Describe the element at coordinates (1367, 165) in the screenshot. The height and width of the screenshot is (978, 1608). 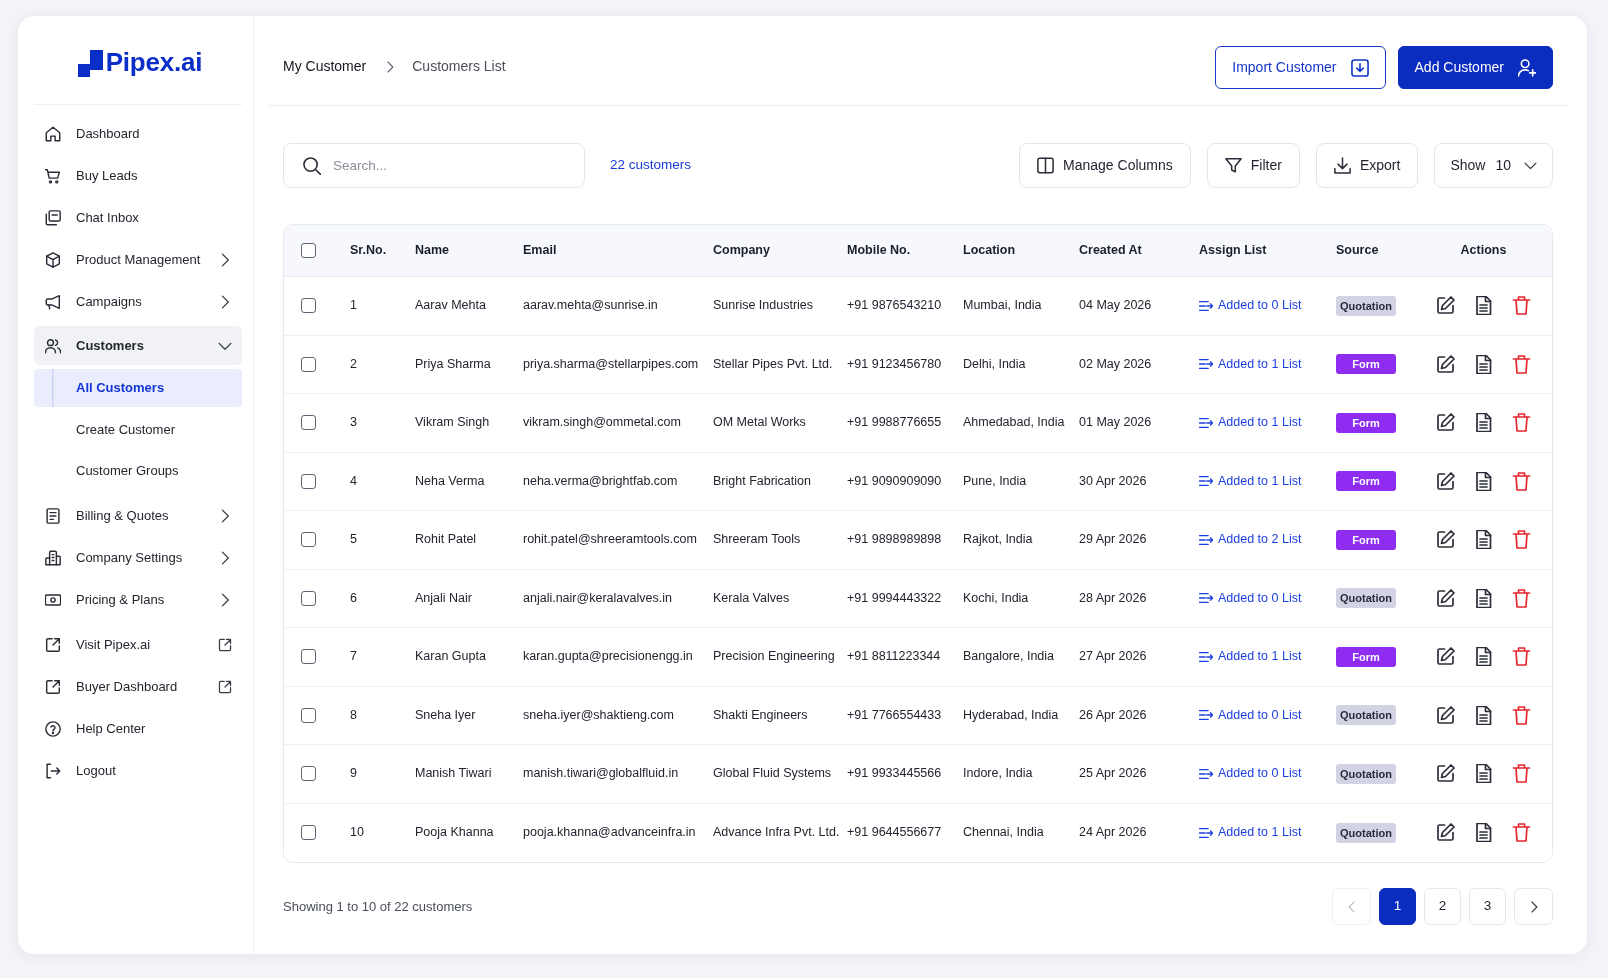
I see `export-button: Export` at that location.